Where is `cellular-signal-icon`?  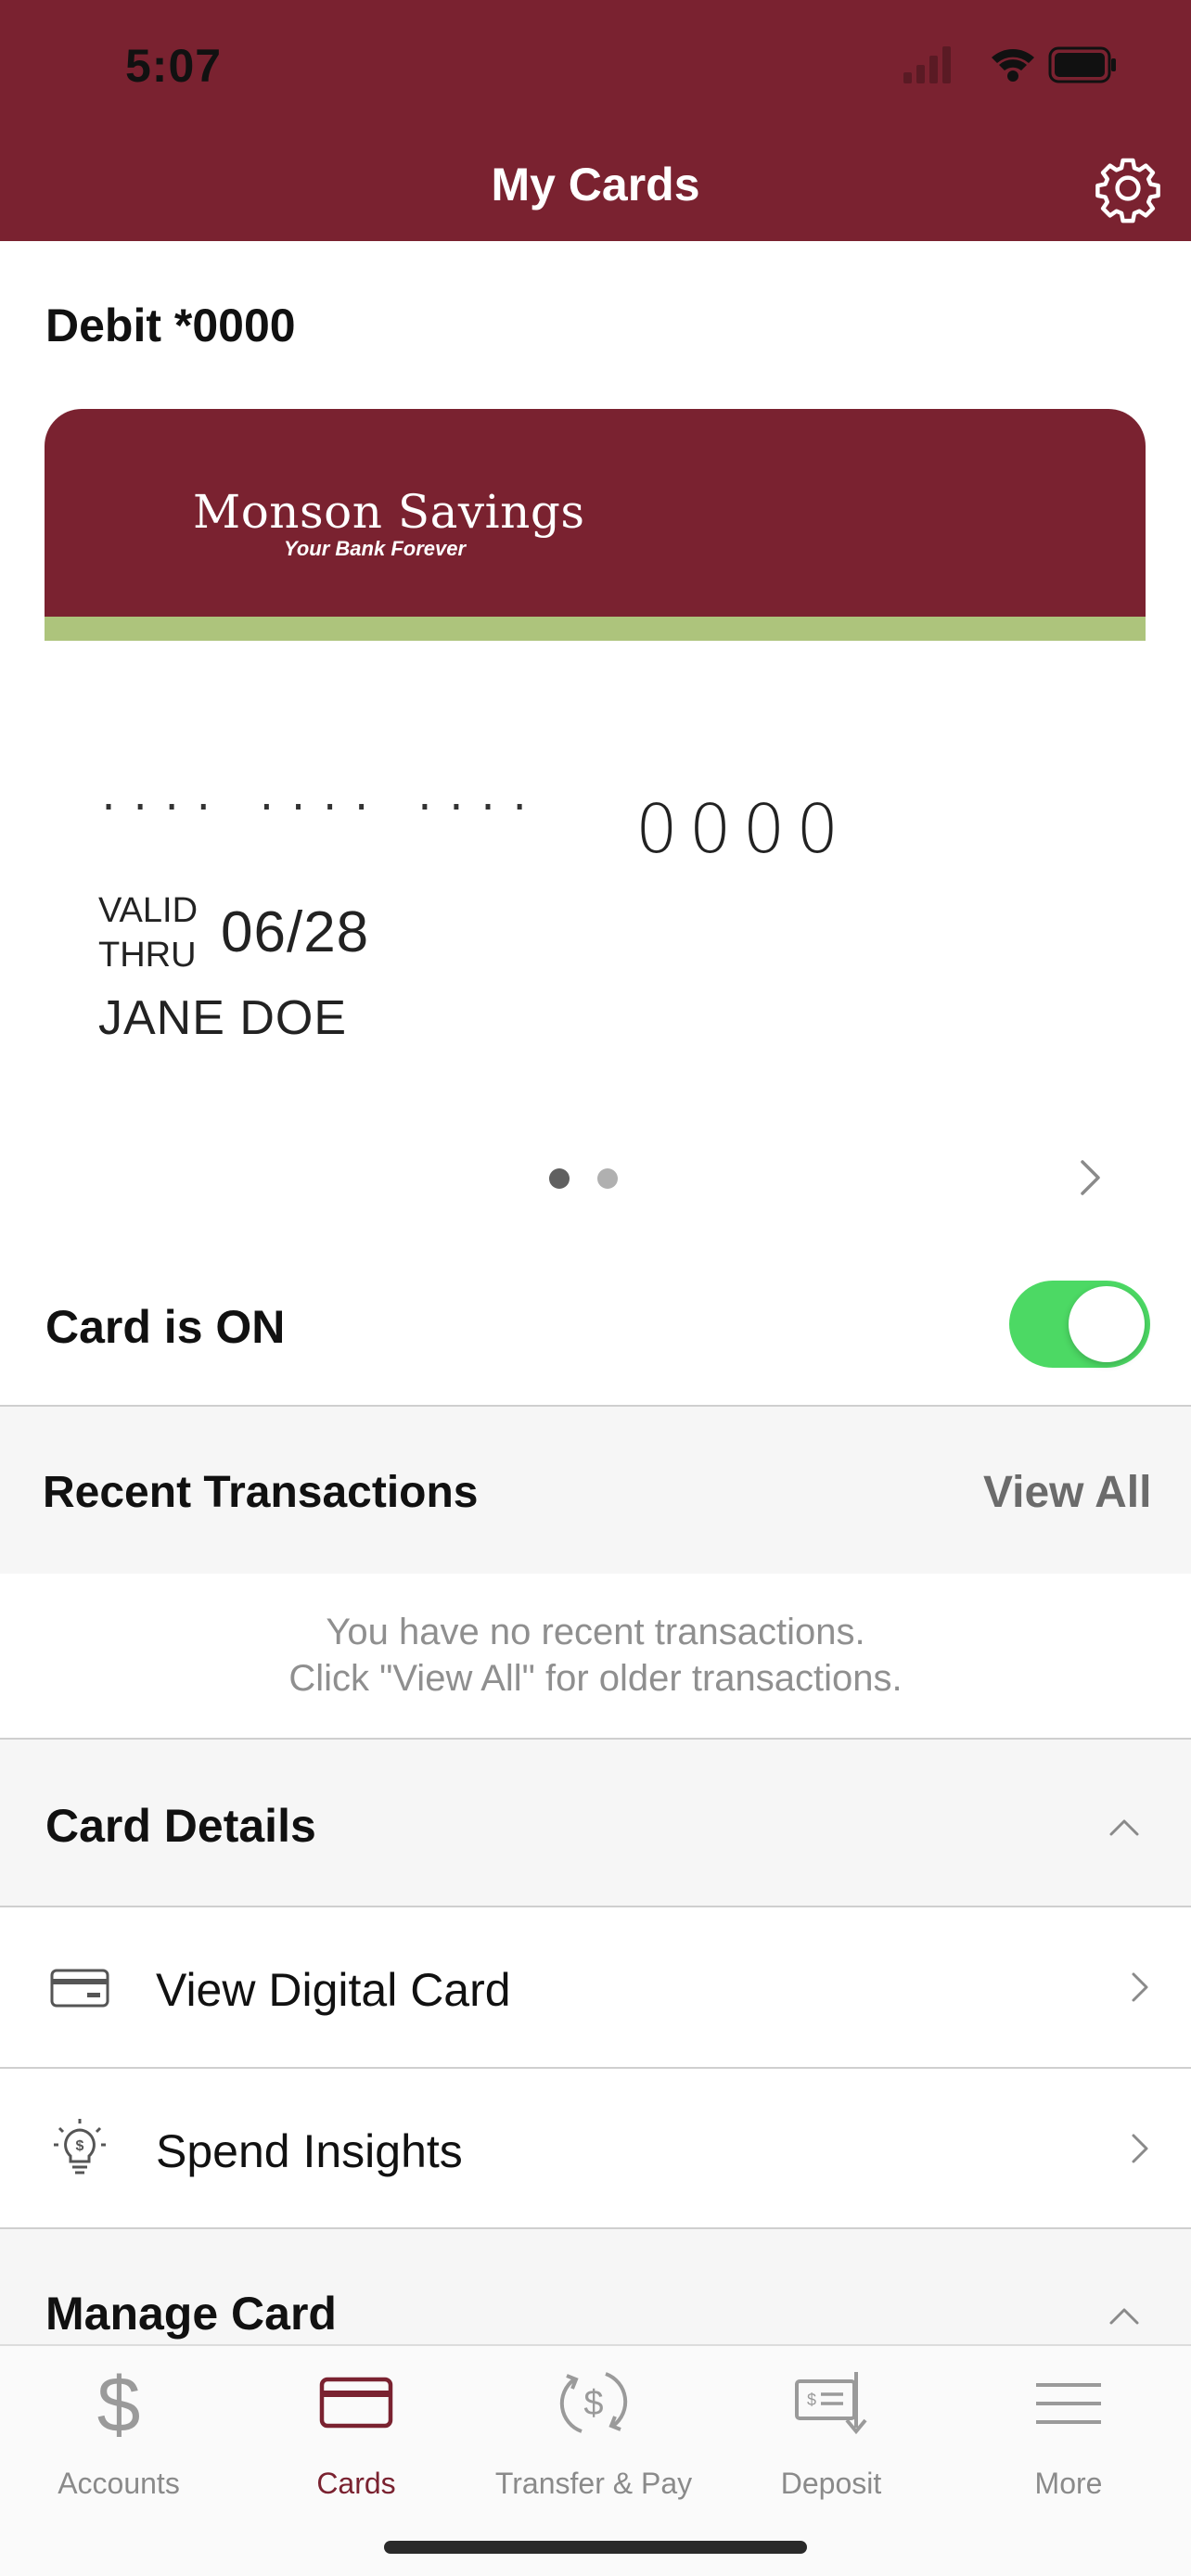
cellular-signal-icon is located at coordinates (927, 64).